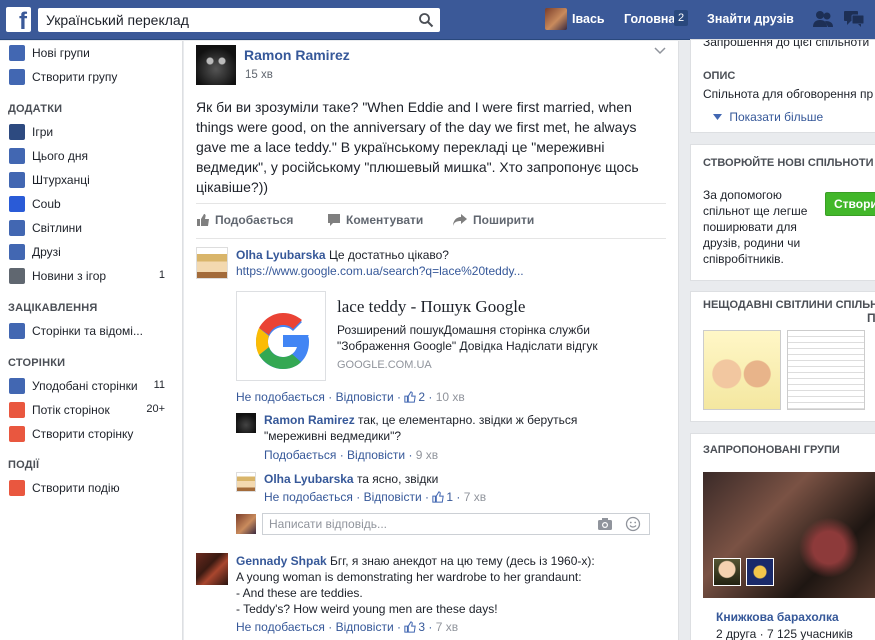  What do you see at coordinates (17, 204) in the screenshot?
I see `coub-icon` at bounding box center [17, 204].